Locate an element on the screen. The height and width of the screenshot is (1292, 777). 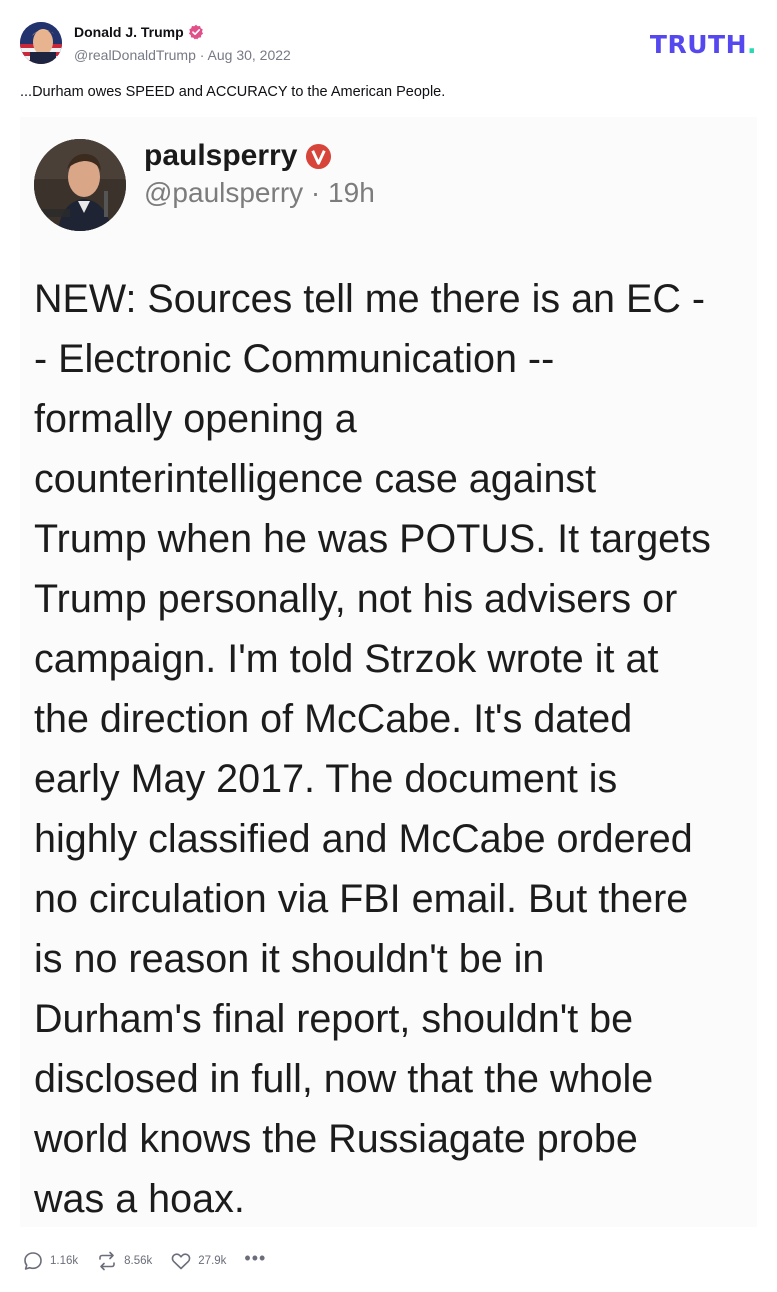
embedded-line: formally opening a is located at coordinates (195, 419).